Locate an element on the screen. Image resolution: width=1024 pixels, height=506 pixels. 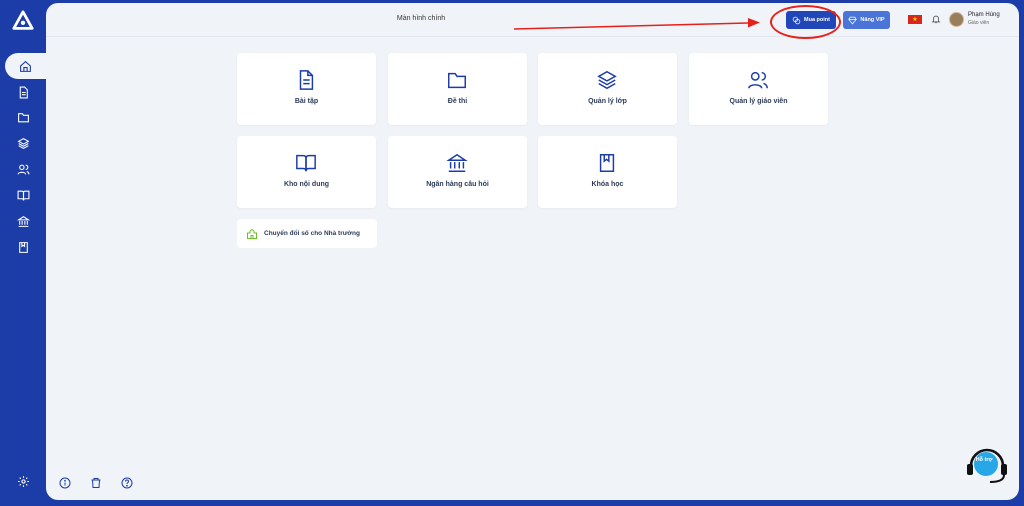
support-headset-icon is located at coordinates (987, 464).